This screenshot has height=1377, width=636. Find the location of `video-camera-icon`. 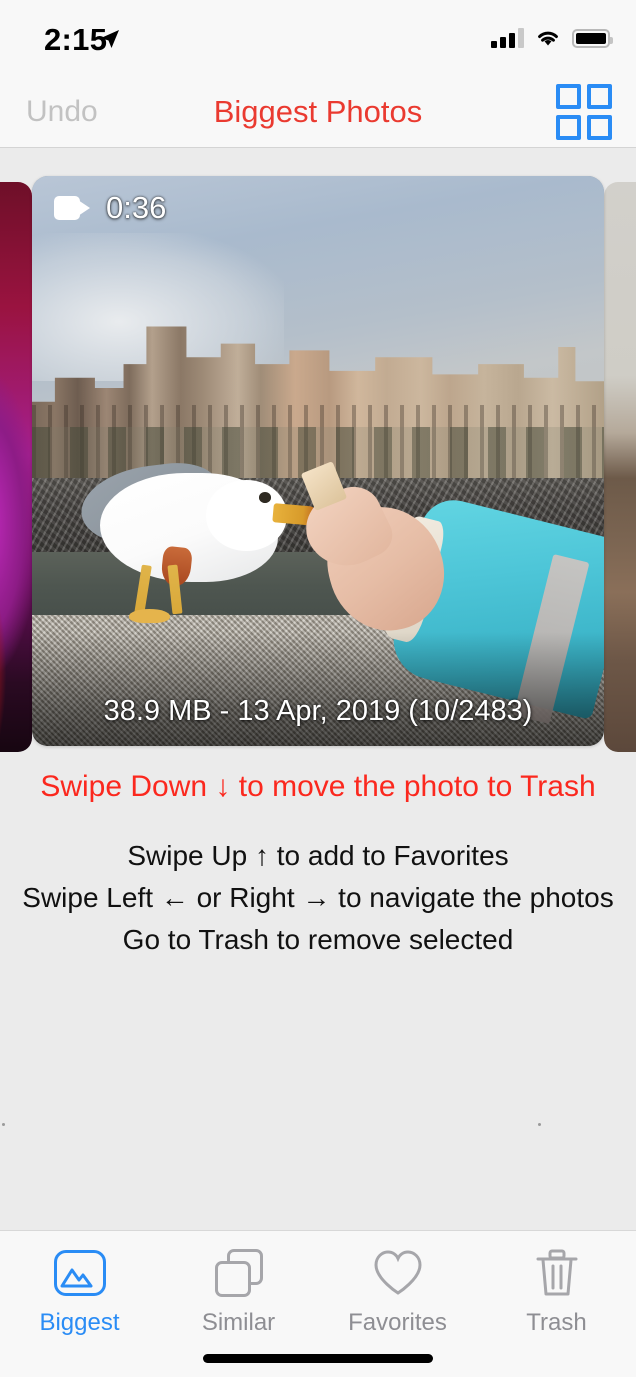

video-camera-icon is located at coordinates (72, 208).